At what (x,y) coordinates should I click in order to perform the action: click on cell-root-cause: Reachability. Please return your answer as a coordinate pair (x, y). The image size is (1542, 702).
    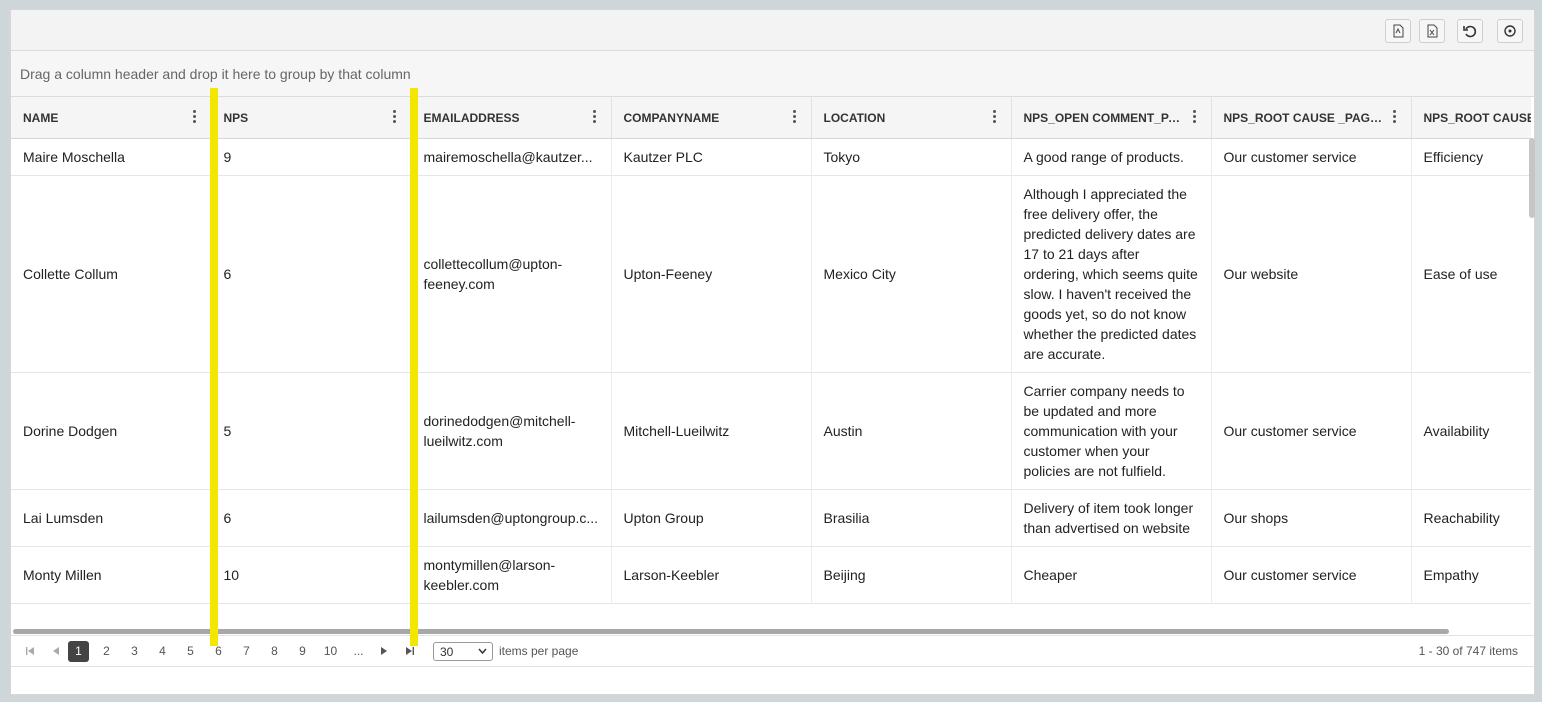
    Looking at the image, I should click on (1471, 518).